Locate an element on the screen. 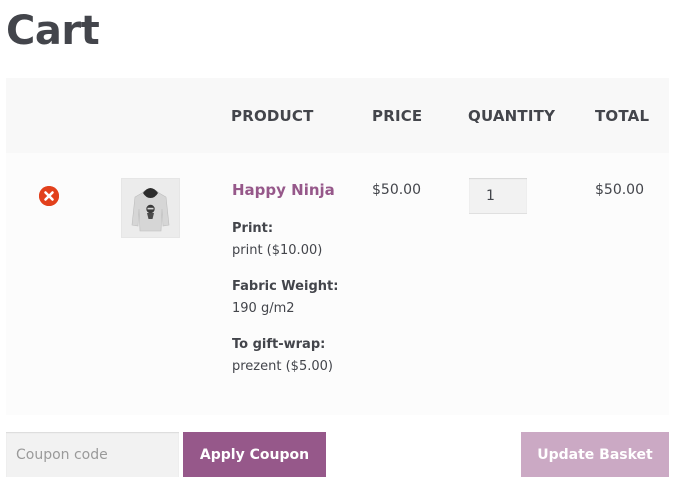  update-basket-button: Update Basket is located at coordinates (595, 454).